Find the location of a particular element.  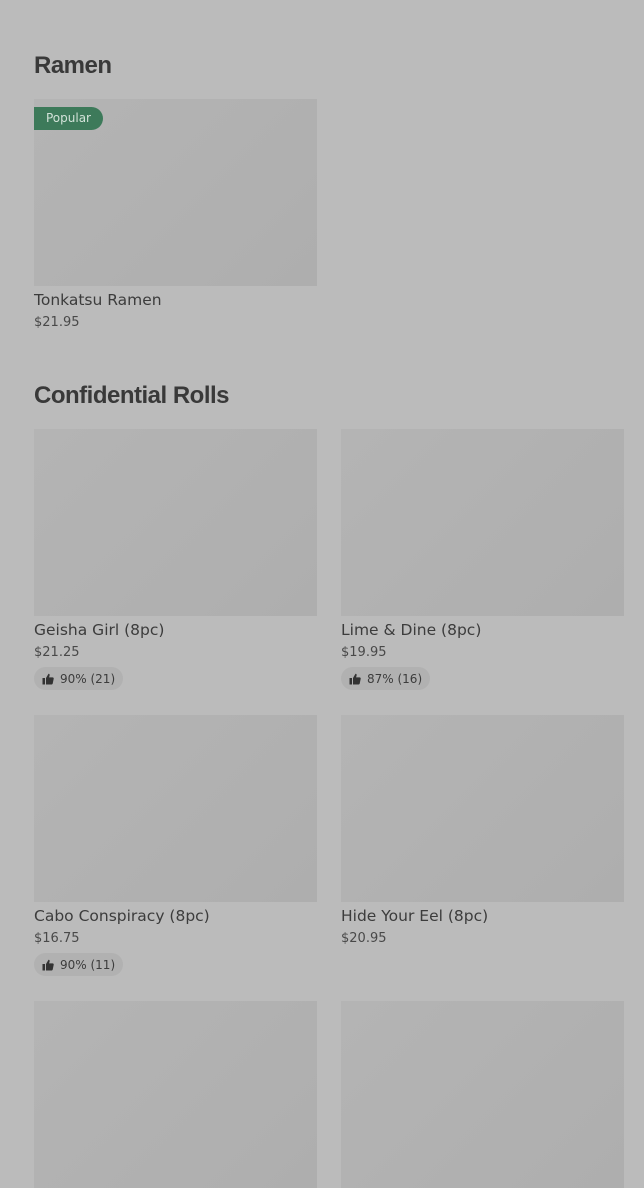

menu-item-tonkatsu-ramen: Popular Tonkatsu Ramen $21.95 is located at coordinates (175, 214).